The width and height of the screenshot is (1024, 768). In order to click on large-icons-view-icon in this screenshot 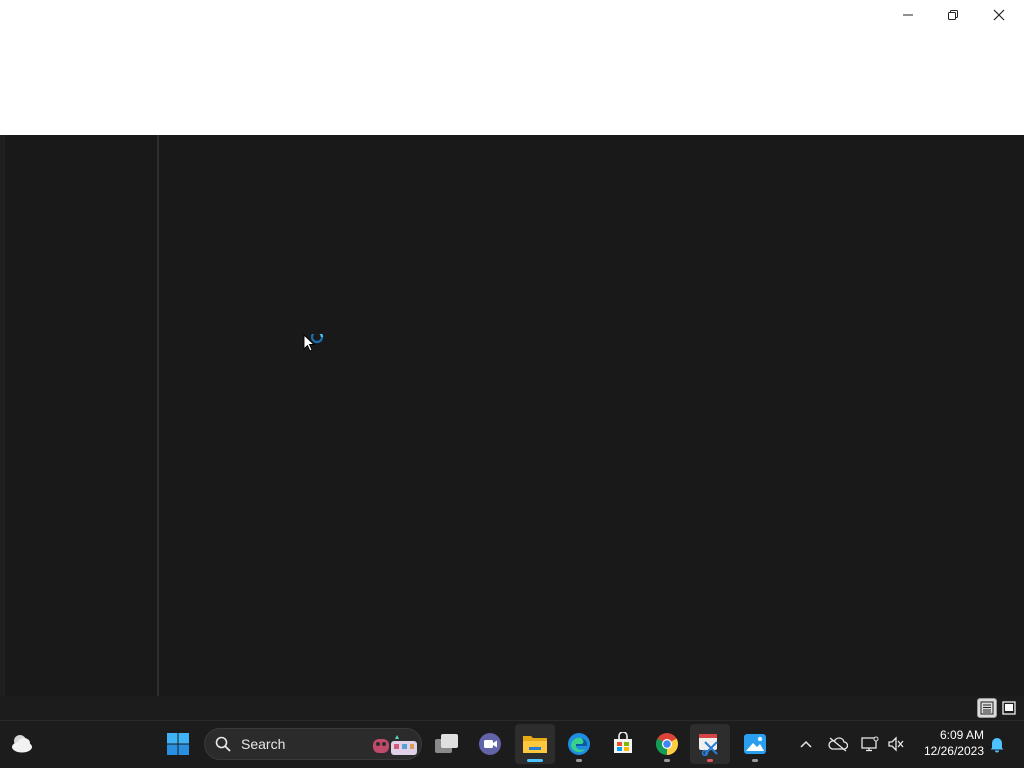, I will do `click(1009, 708)`.